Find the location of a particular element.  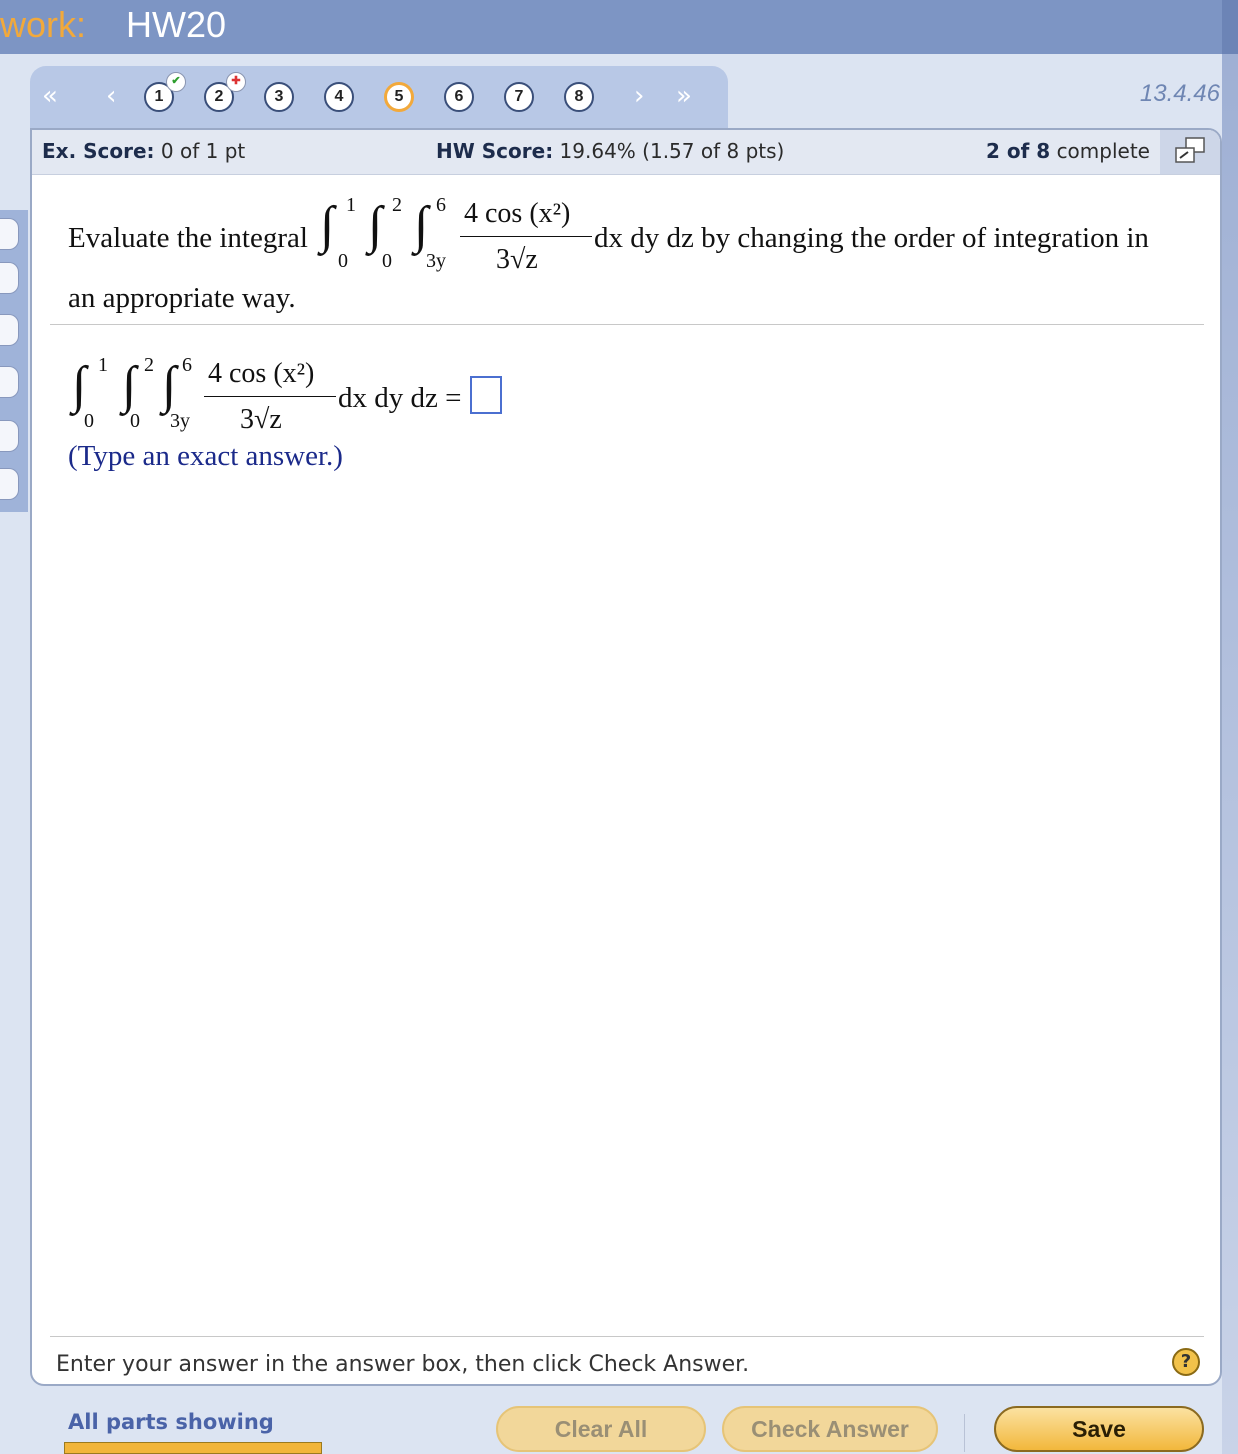

question-button-6: 6 is located at coordinates (459, 97).